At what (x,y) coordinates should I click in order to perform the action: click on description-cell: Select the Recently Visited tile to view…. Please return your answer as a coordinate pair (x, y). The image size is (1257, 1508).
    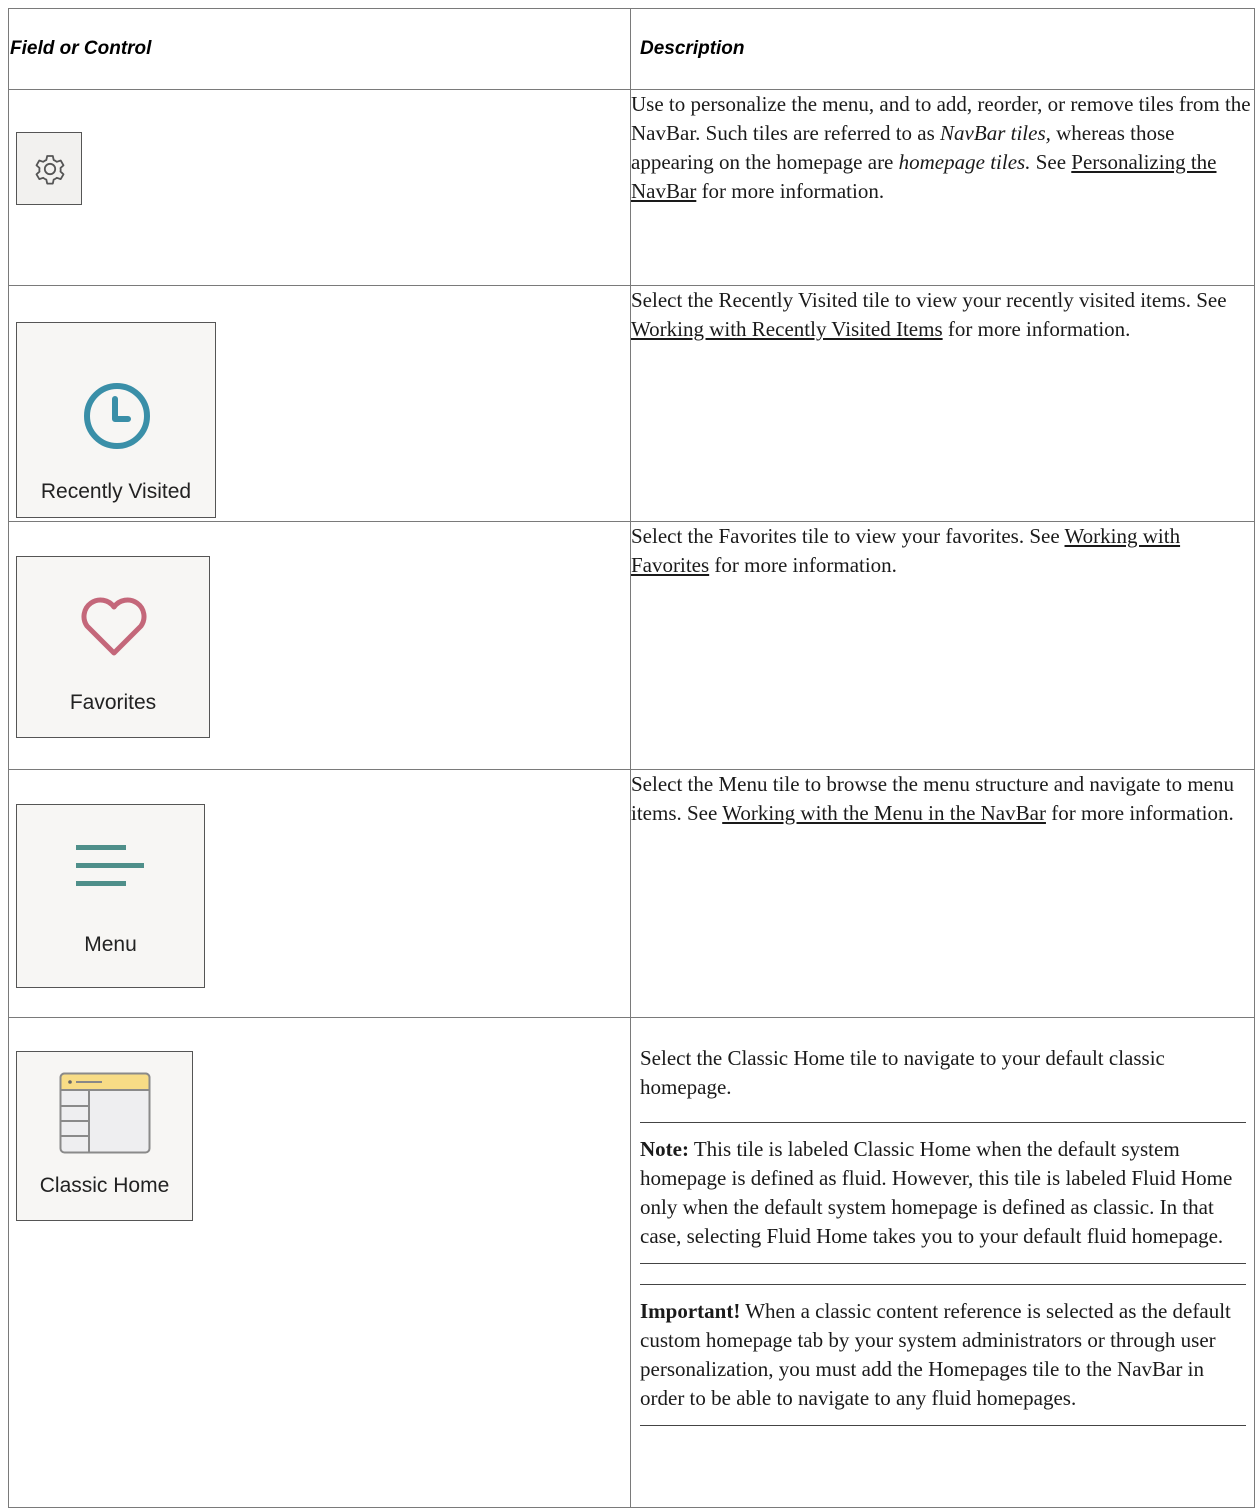
    Looking at the image, I should click on (942, 403).